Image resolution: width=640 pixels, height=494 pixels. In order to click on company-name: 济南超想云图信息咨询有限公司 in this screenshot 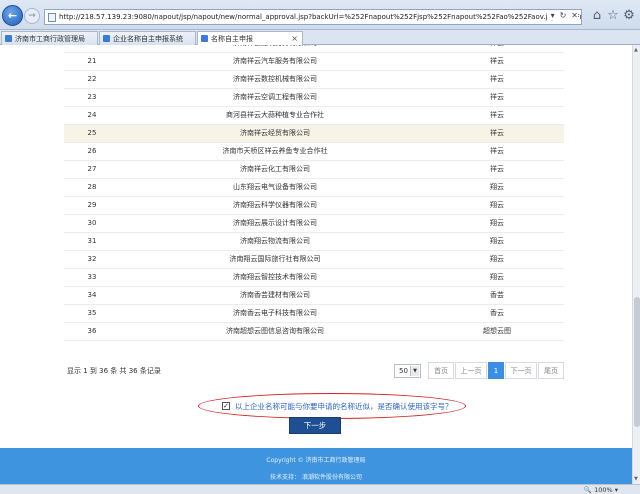, I will do `click(275, 331)`.